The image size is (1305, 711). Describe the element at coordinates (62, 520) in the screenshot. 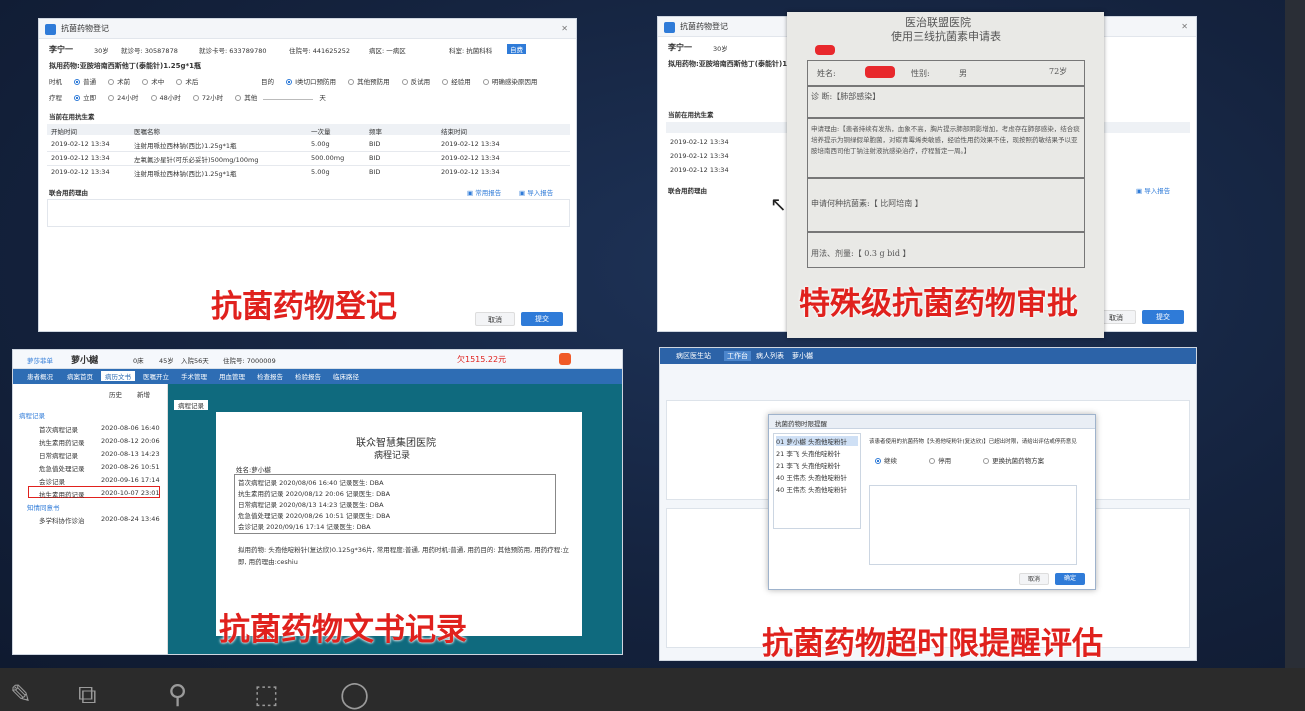

I see `tree-item-label: 多学科协作诊治` at that location.